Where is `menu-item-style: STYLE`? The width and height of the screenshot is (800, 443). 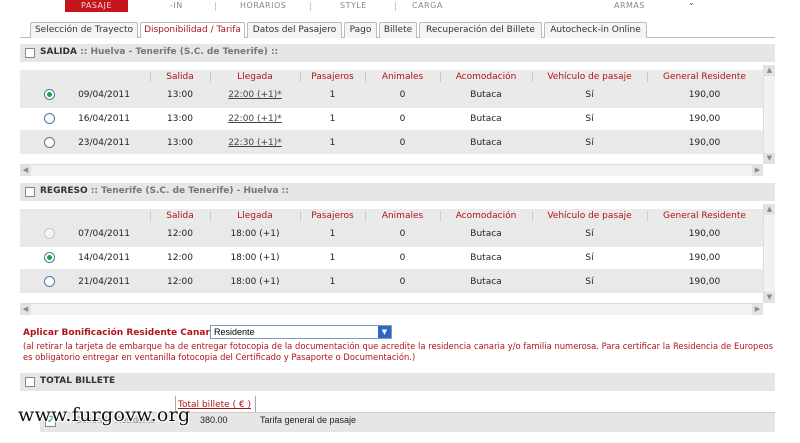
menu-item-style: STYLE is located at coordinates (360, 6).